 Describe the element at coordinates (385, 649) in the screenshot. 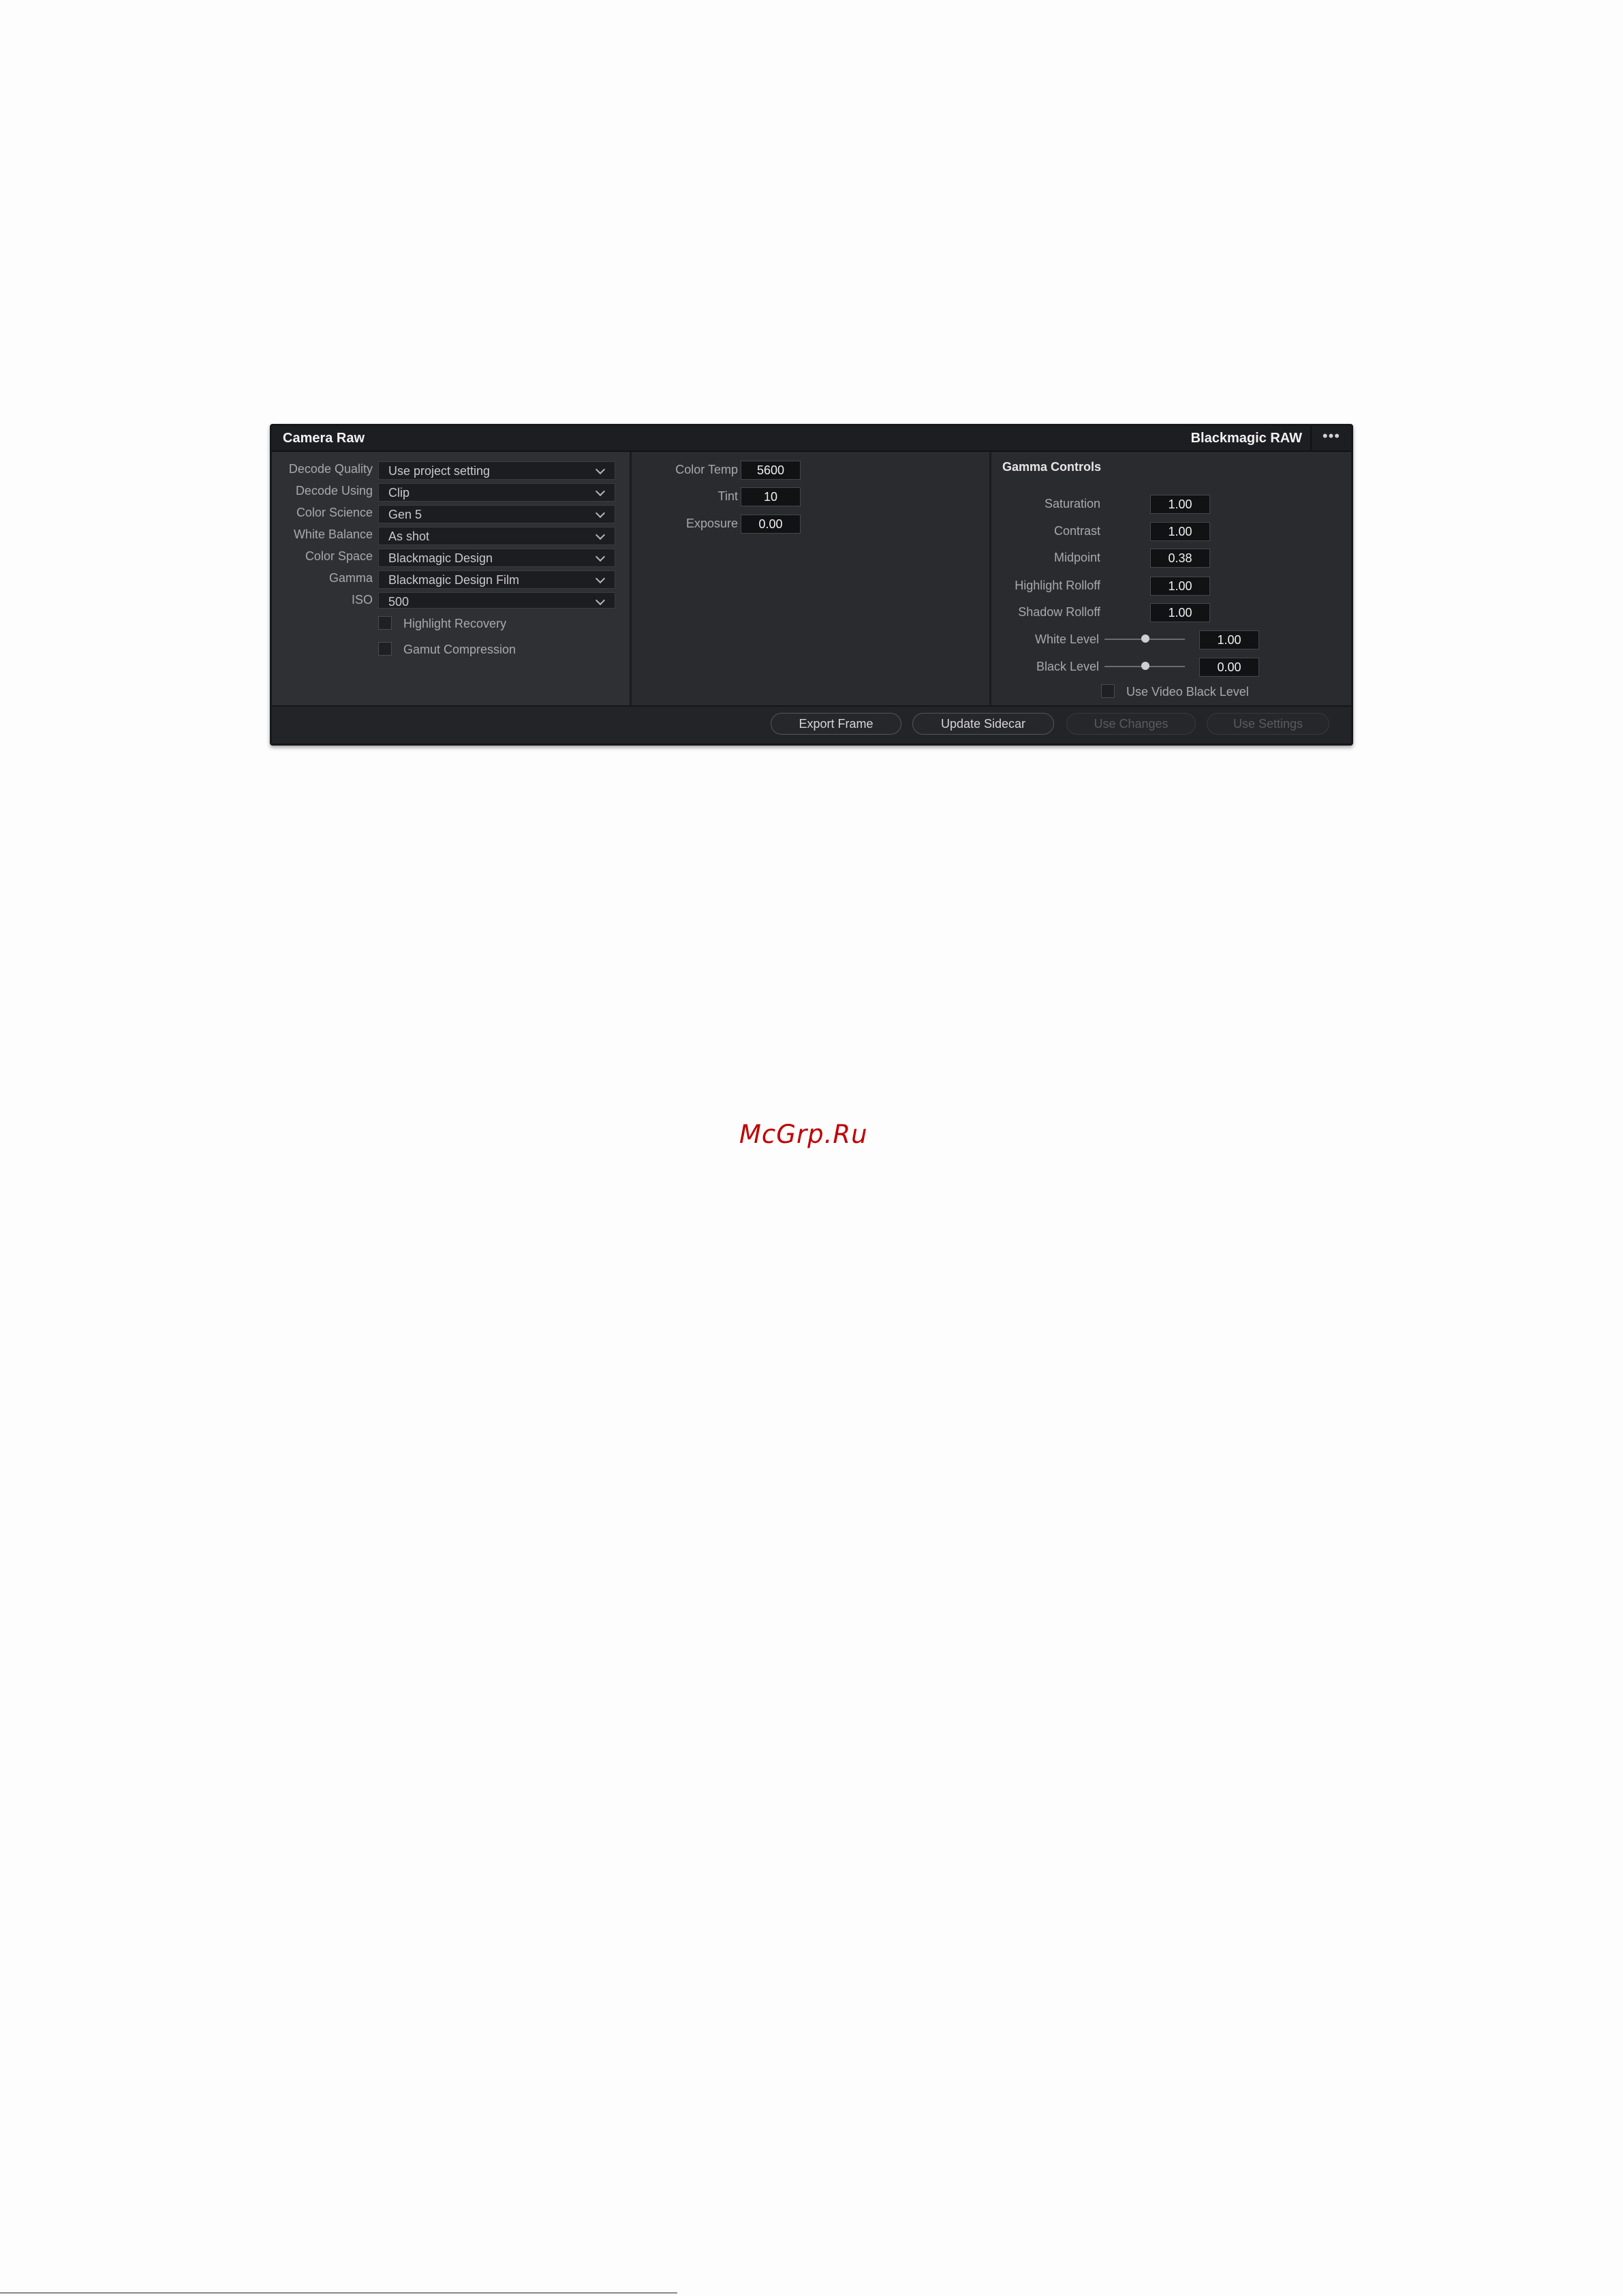

I see `gamut-compression-checkbox` at that location.